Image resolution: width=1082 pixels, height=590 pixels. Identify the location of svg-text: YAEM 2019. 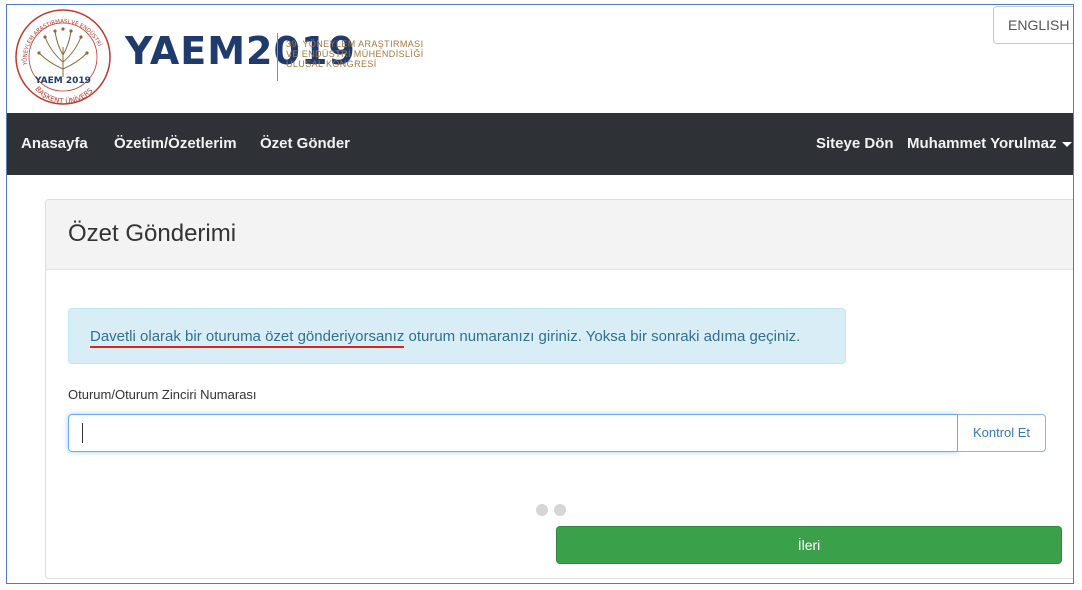
(62, 81).